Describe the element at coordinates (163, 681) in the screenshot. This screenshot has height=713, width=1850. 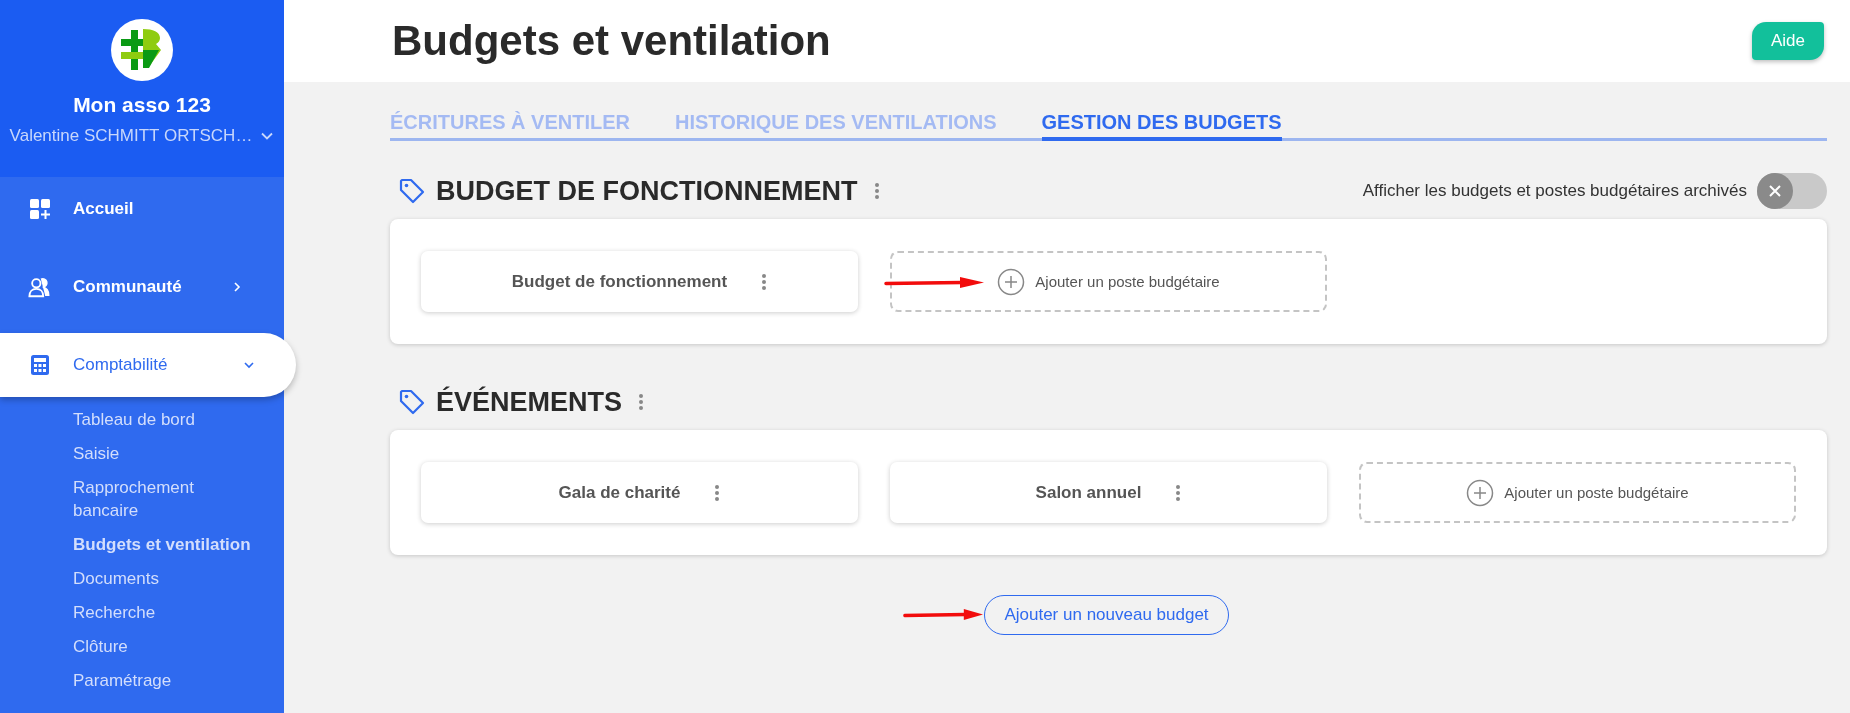
I see `submenu-item: Paramétrage` at that location.